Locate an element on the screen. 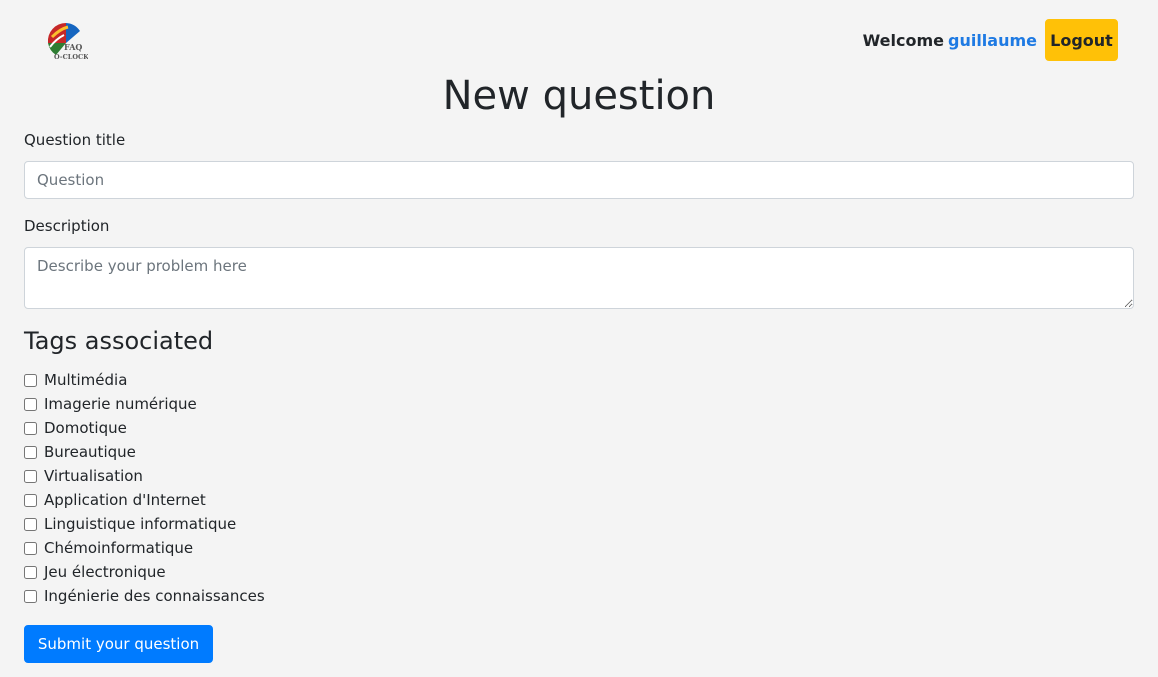  question-title-input is located at coordinates (579, 180).